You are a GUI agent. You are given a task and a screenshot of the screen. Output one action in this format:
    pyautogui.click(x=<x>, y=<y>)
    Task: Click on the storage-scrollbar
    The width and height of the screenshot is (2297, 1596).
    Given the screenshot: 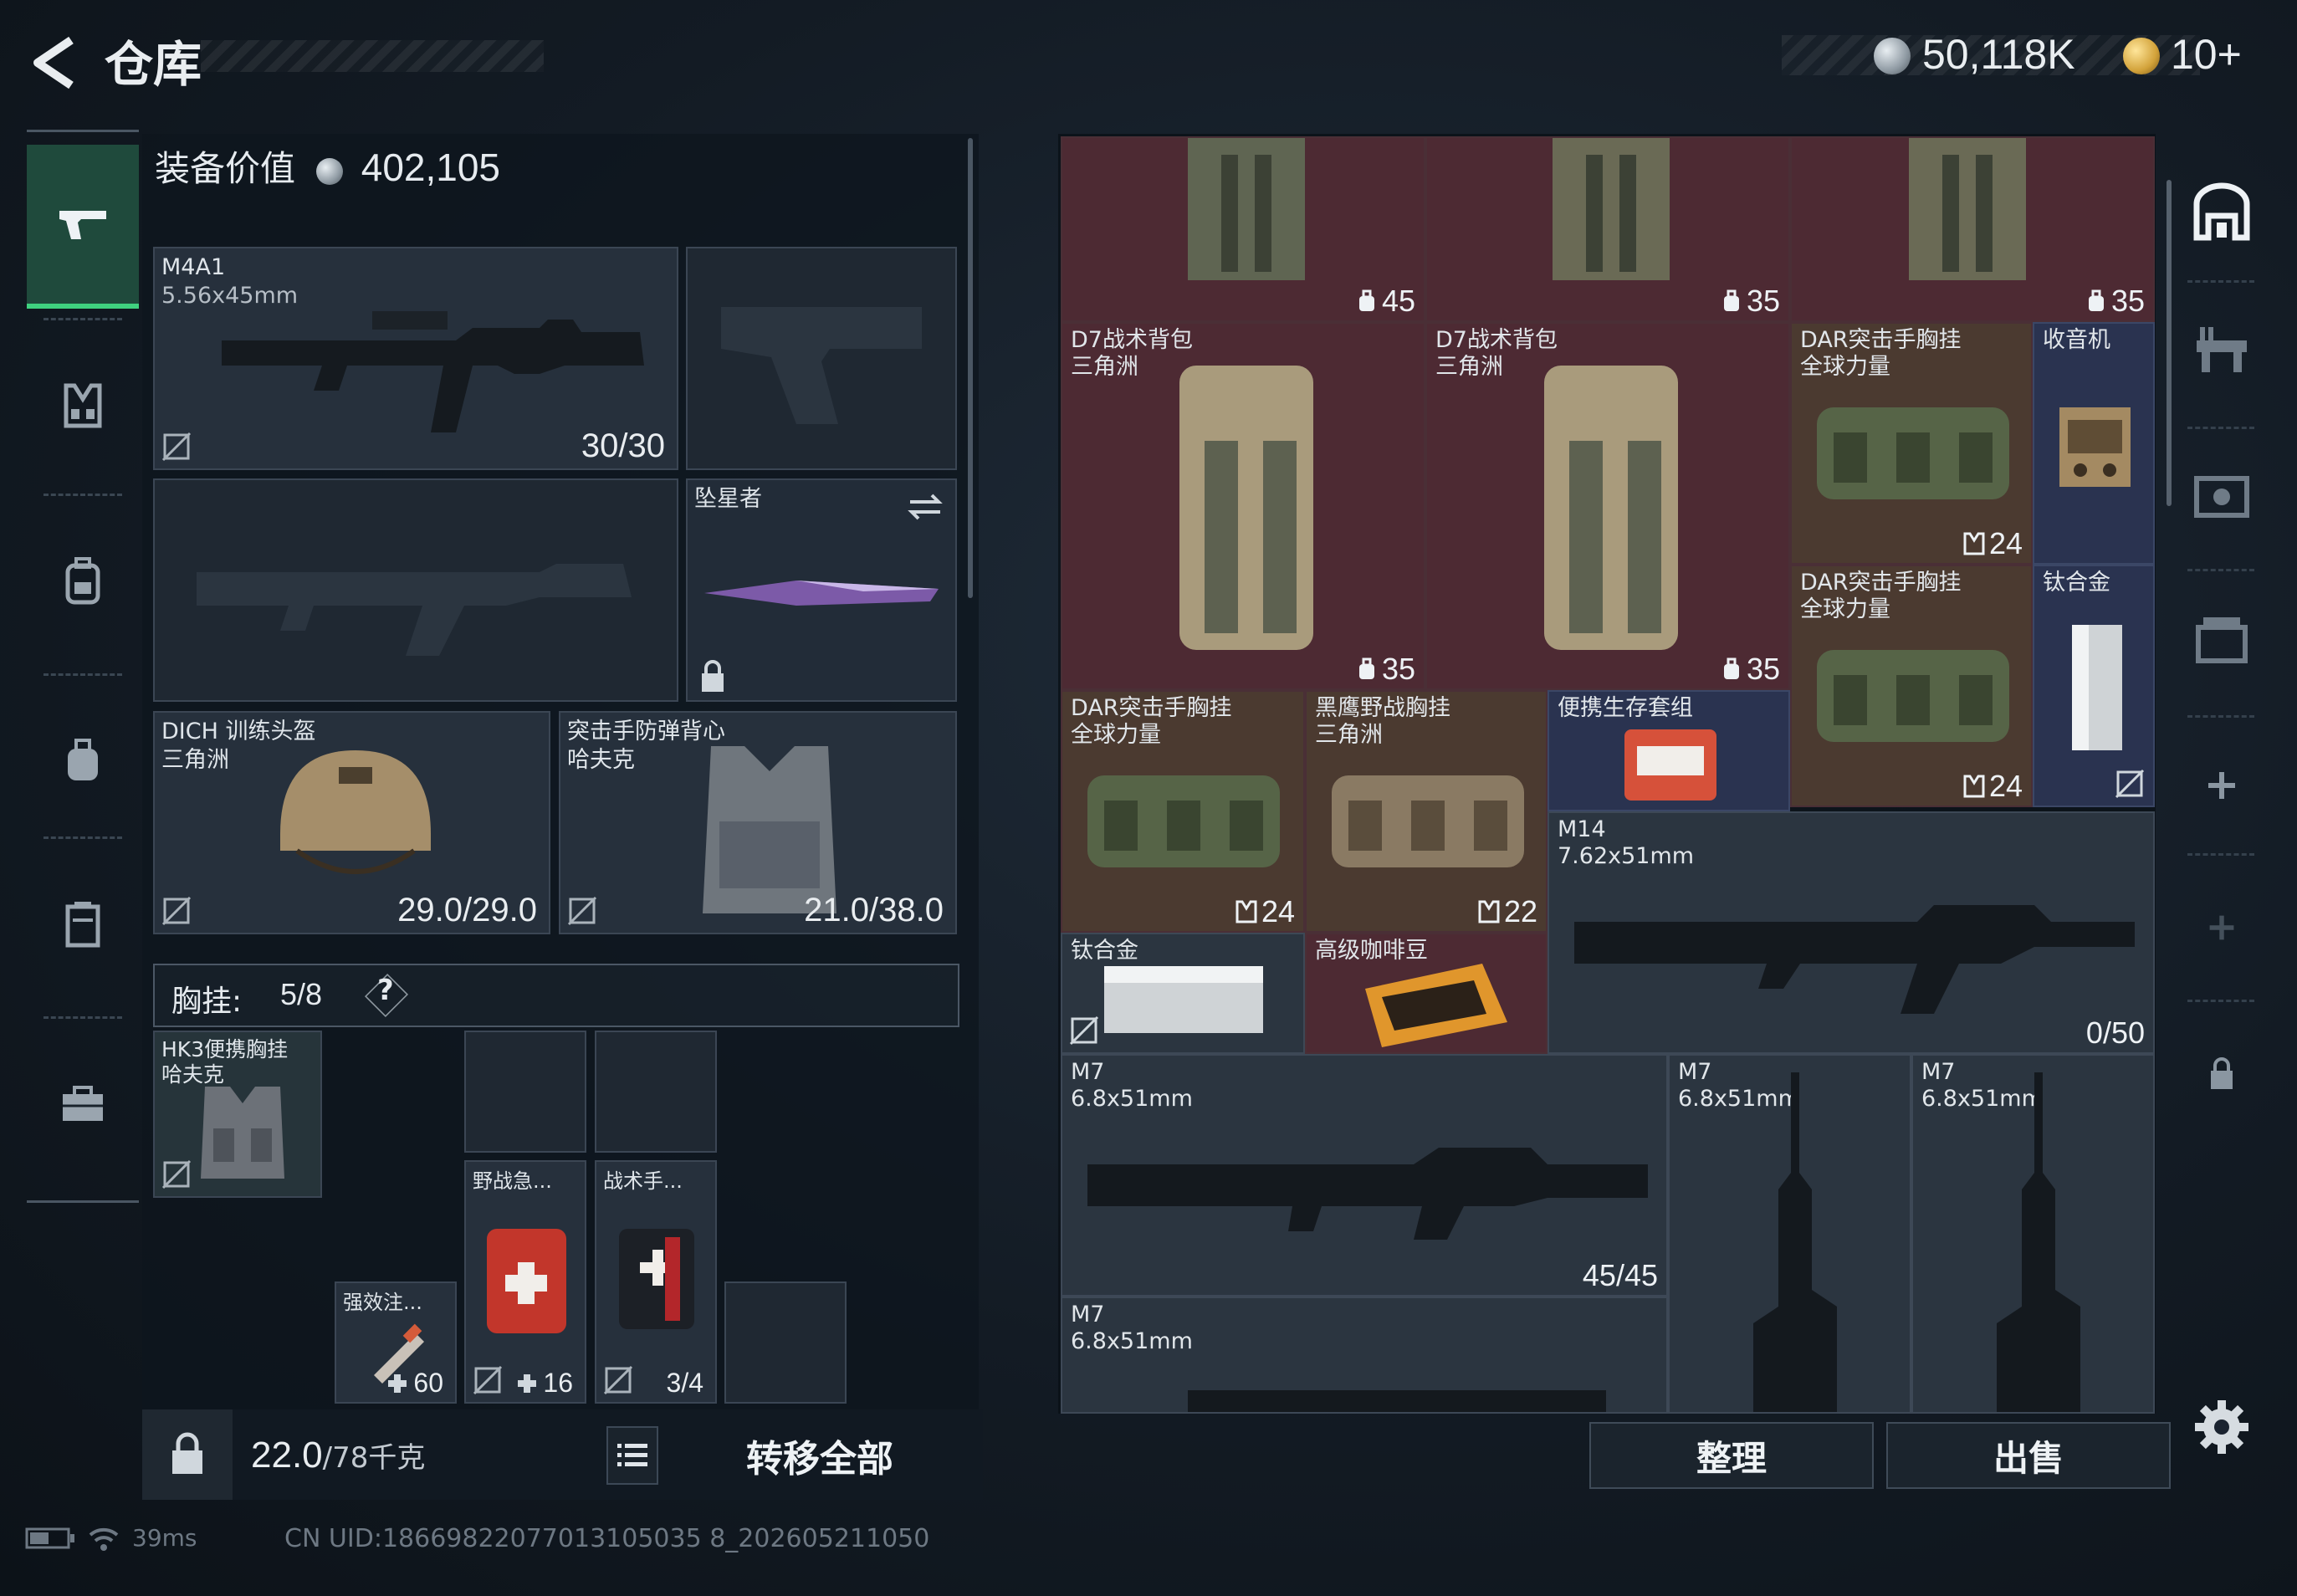 What is the action you would take?
    pyautogui.click(x=2169, y=343)
    